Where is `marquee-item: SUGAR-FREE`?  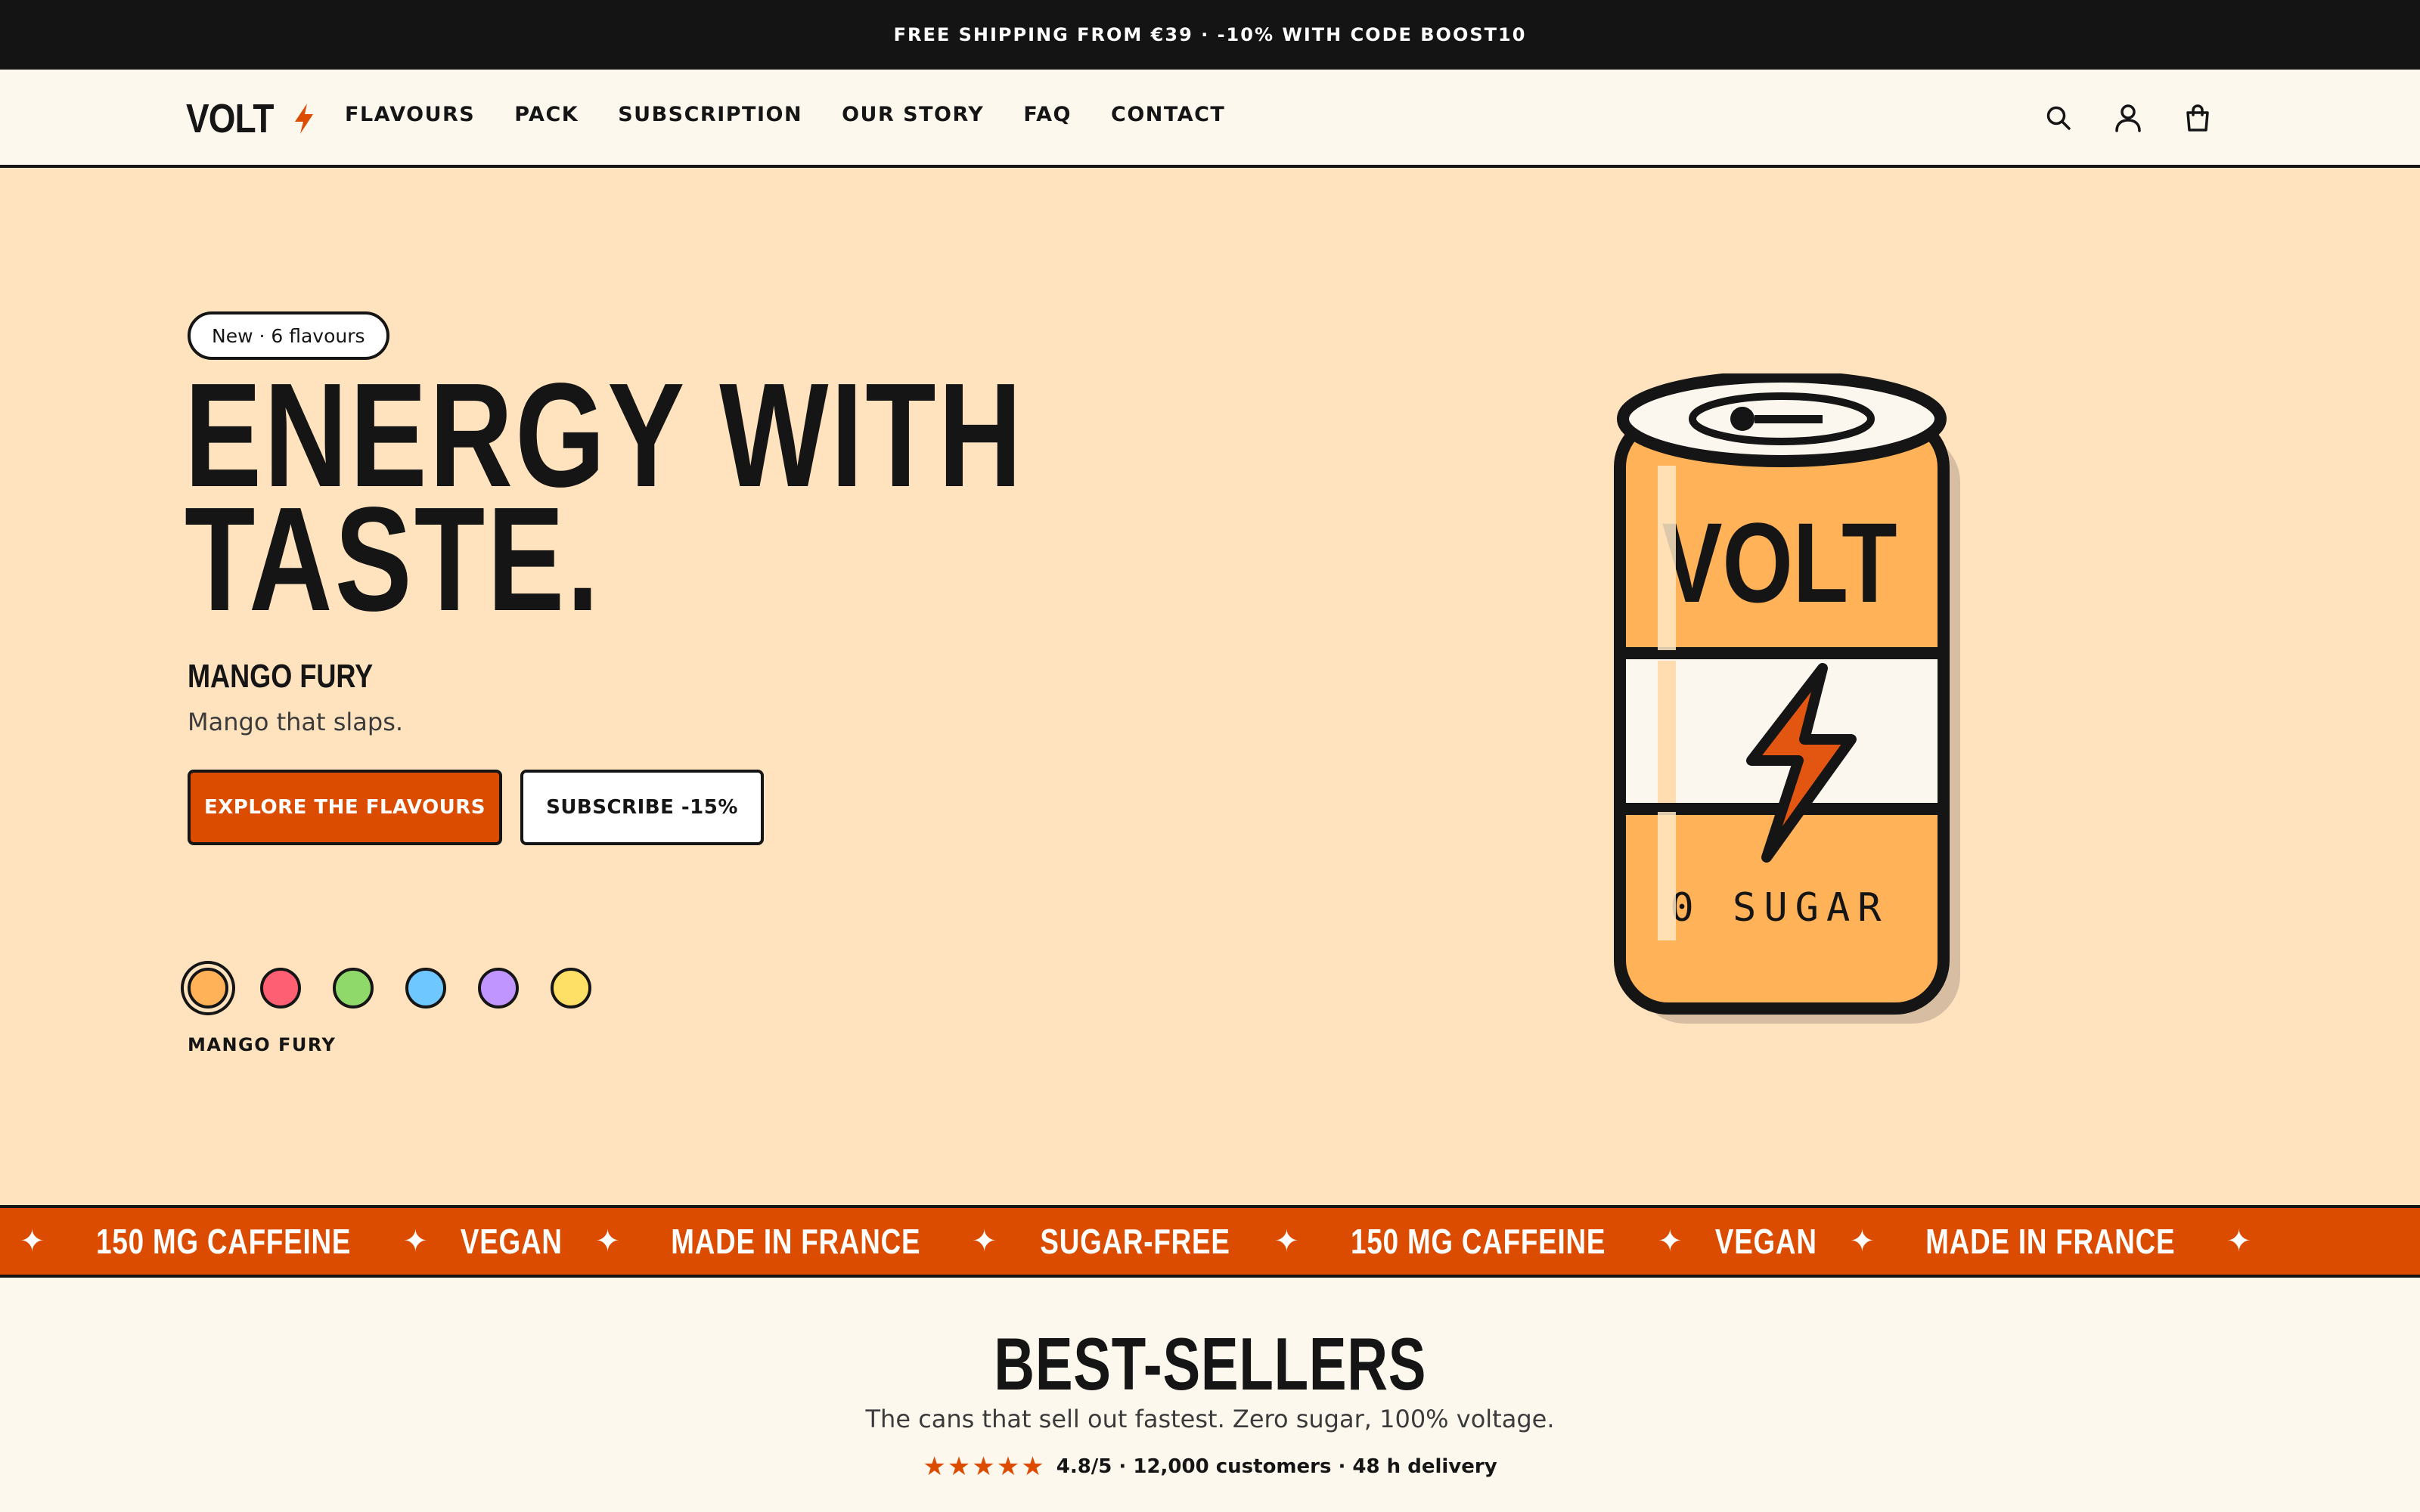 marquee-item: SUGAR-FREE is located at coordinates (1135, 1241).